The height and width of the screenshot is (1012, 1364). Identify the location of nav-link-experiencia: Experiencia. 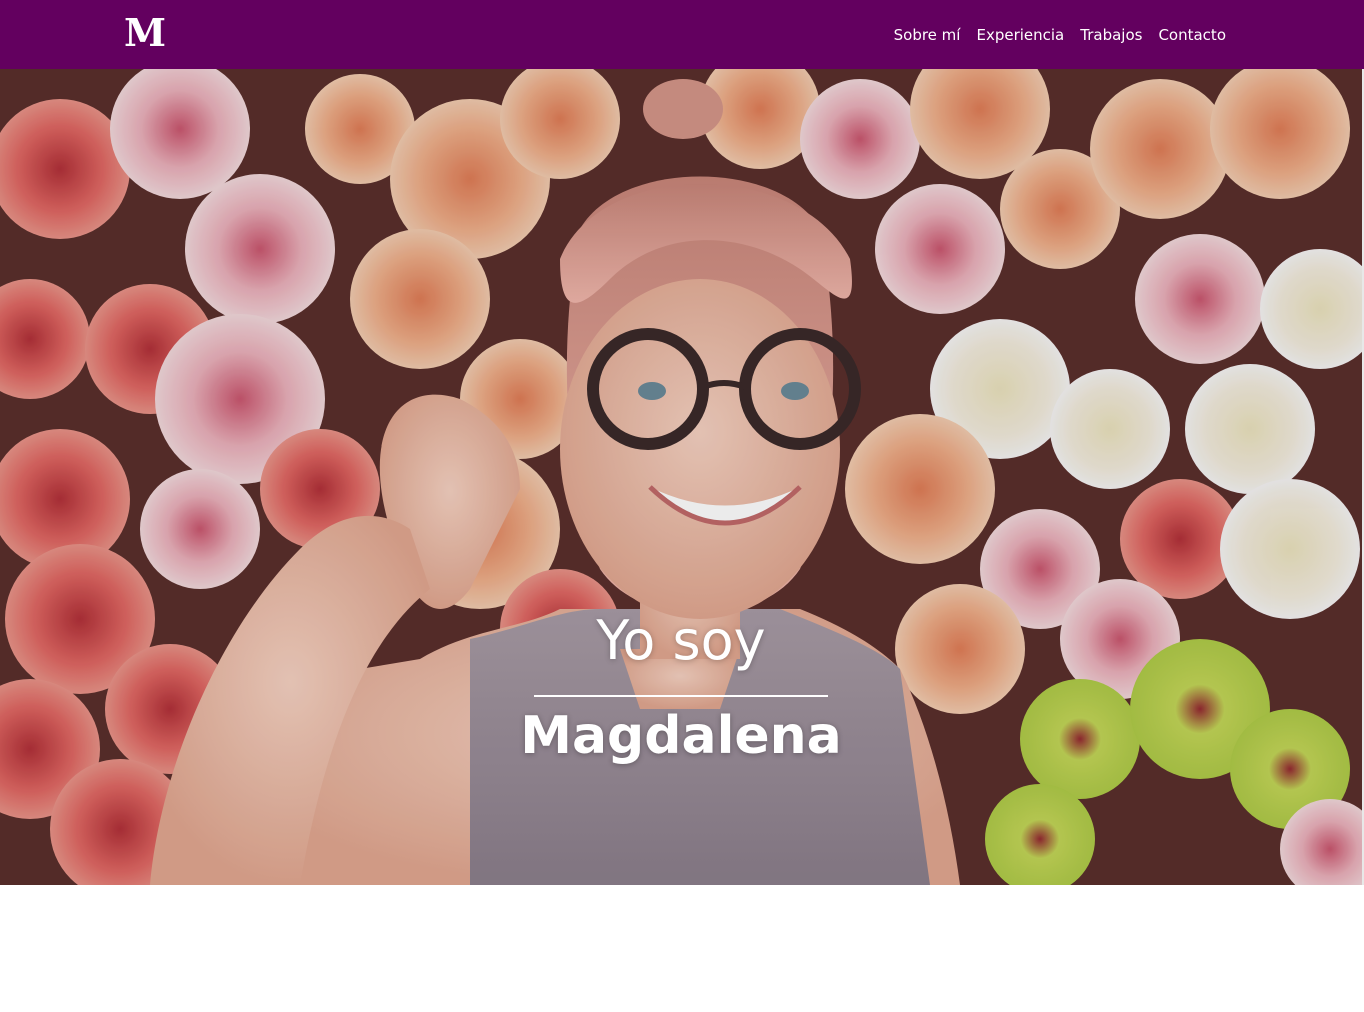
(1020, 35).